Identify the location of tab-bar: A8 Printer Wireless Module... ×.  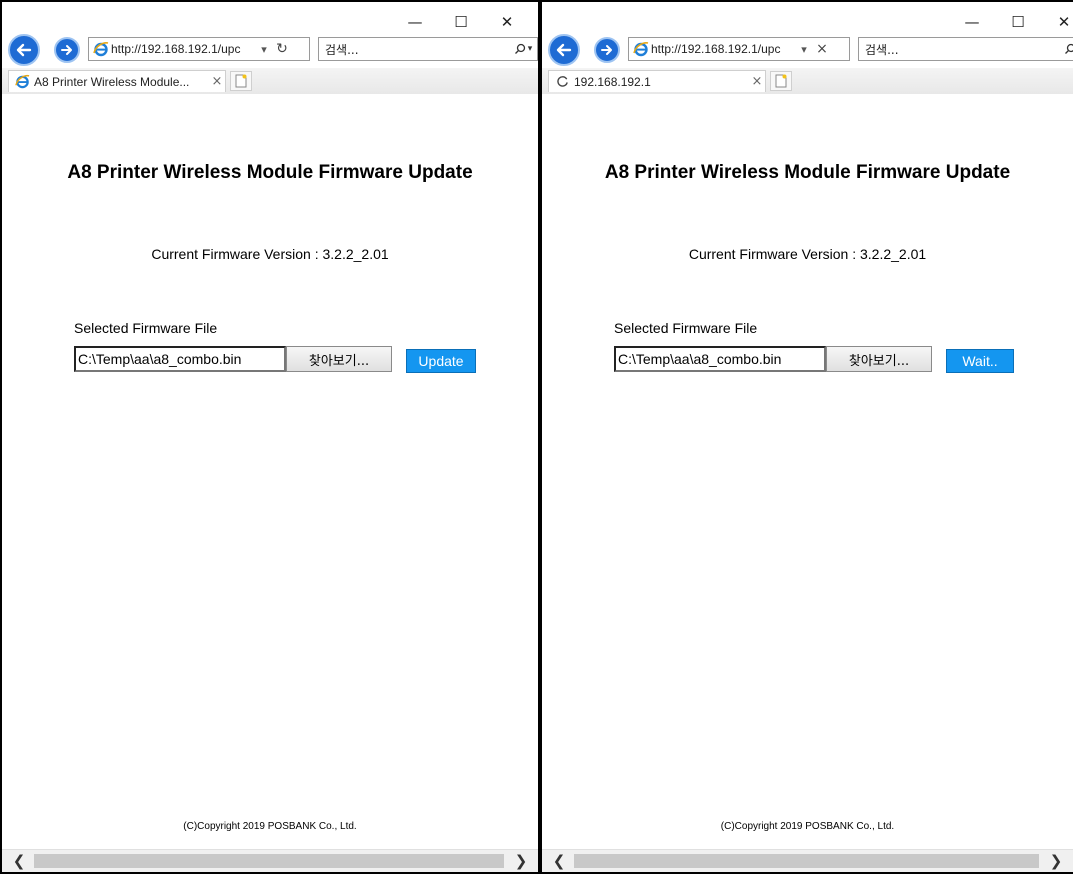
(270, 81).